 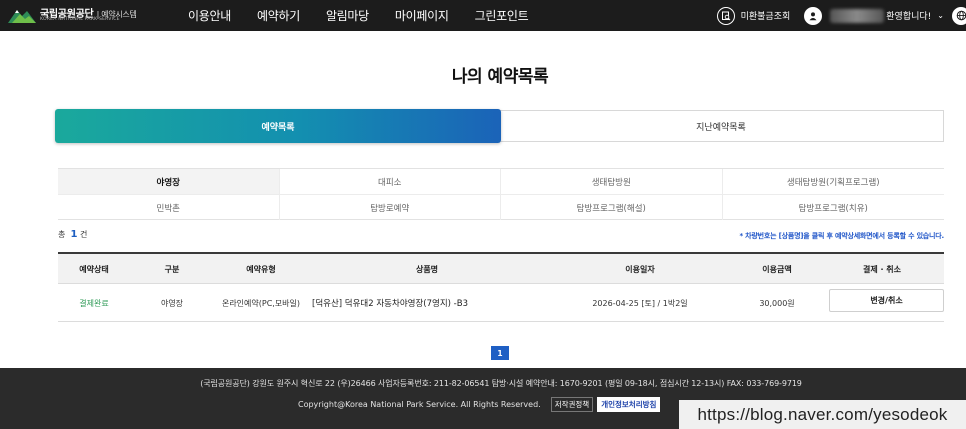 What do you see at coordinates (261, 269) in the screenshot?
I see `col-type: 예약유형` at bounding box center [261, 269].